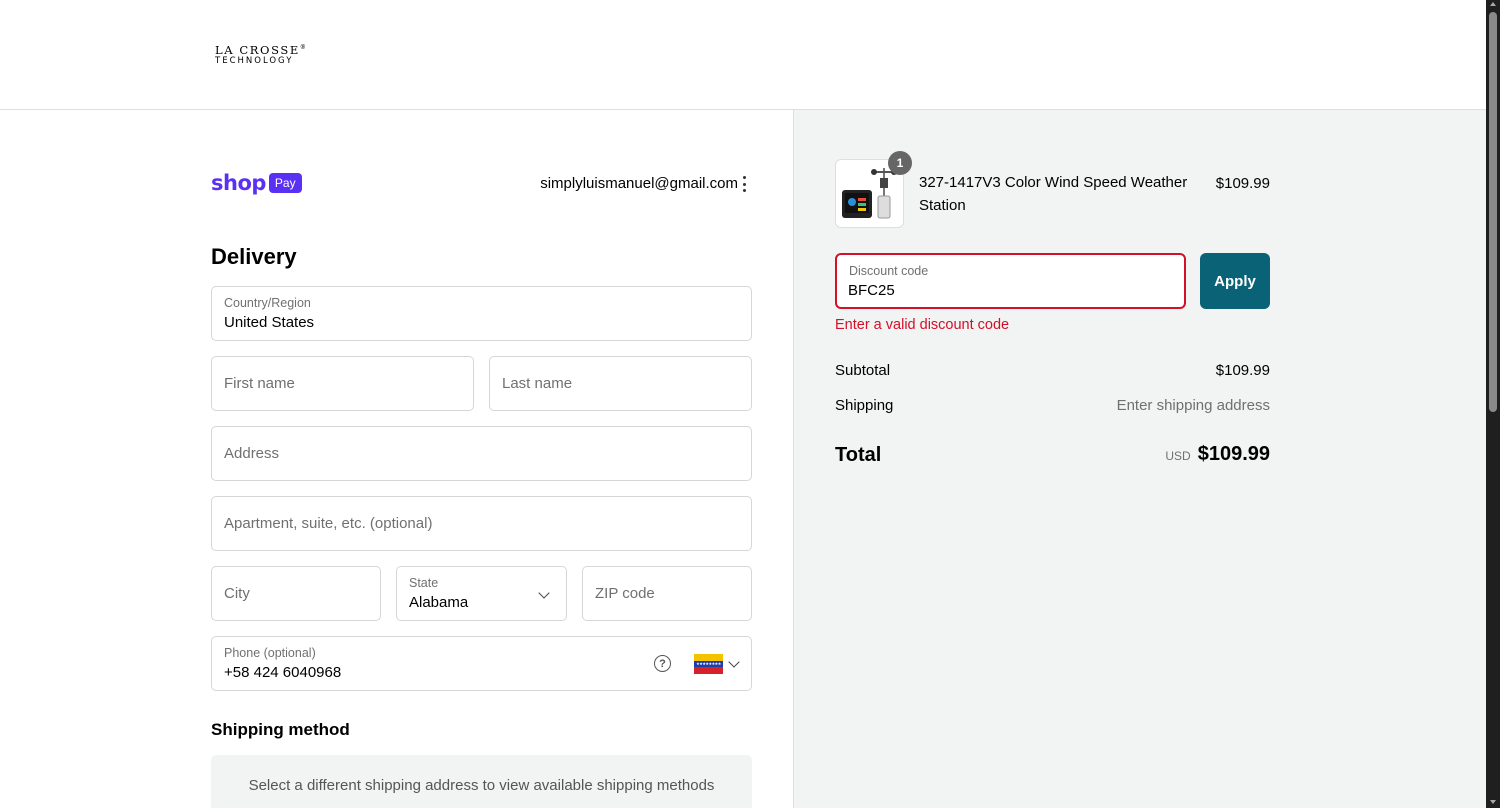  What do you see at coordinates (254, 60) in the screenshot?
I see `logo-line2: TECHNOLOGY` at bounding box center [254, 60].